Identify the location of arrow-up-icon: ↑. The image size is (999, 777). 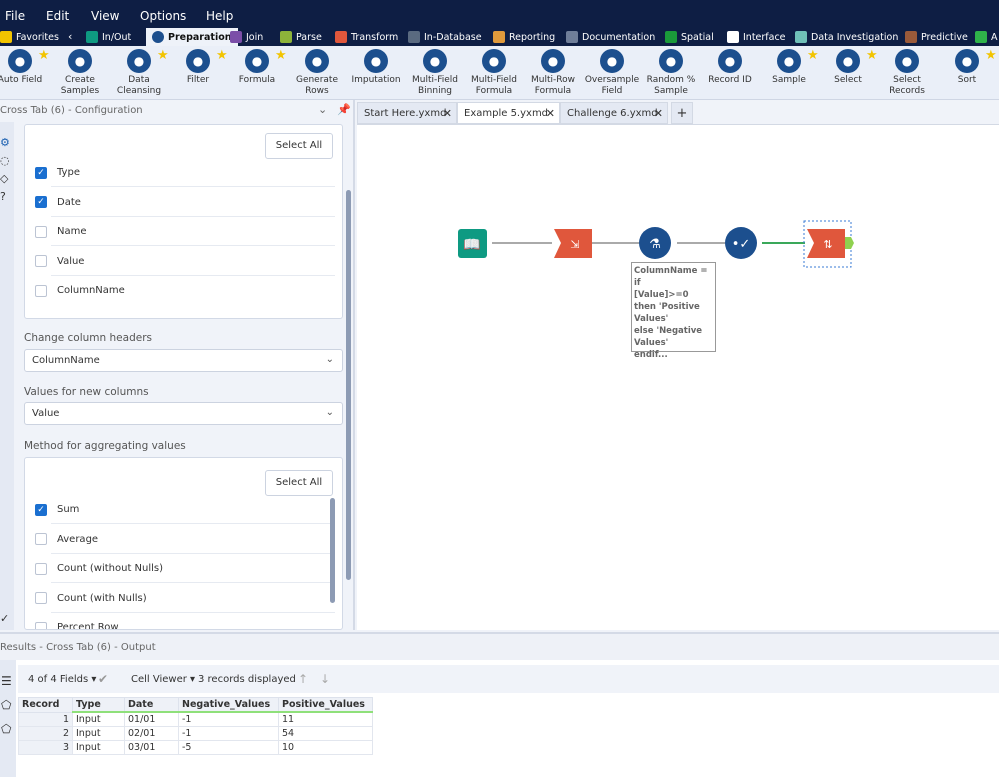
(303, 679).